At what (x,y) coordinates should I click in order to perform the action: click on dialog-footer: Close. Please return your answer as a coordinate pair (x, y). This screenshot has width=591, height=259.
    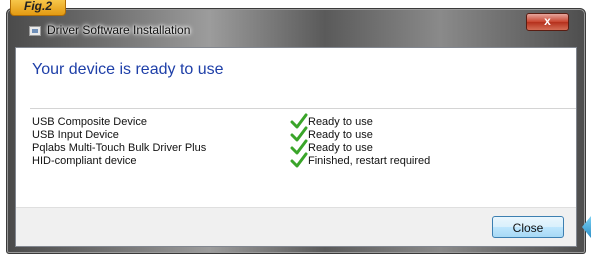
    Looking at the image, I should click on (296, 226).